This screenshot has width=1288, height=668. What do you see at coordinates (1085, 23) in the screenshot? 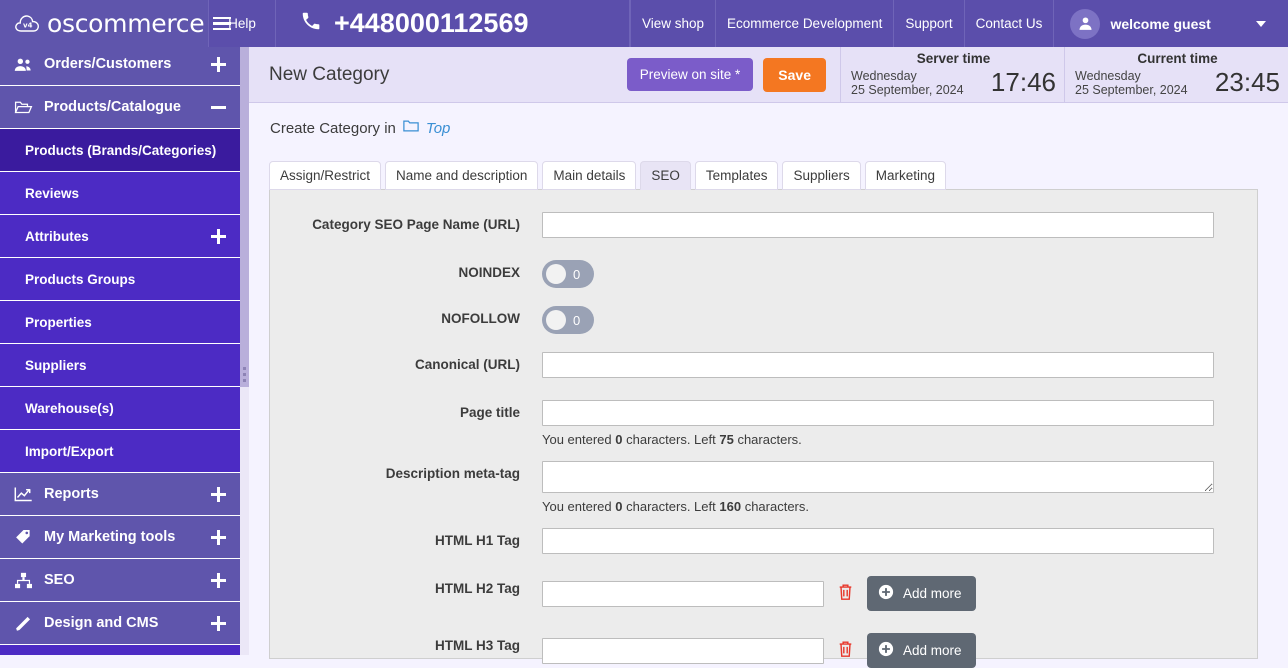
I see `user-icon` at bounding box center [1085, 23].